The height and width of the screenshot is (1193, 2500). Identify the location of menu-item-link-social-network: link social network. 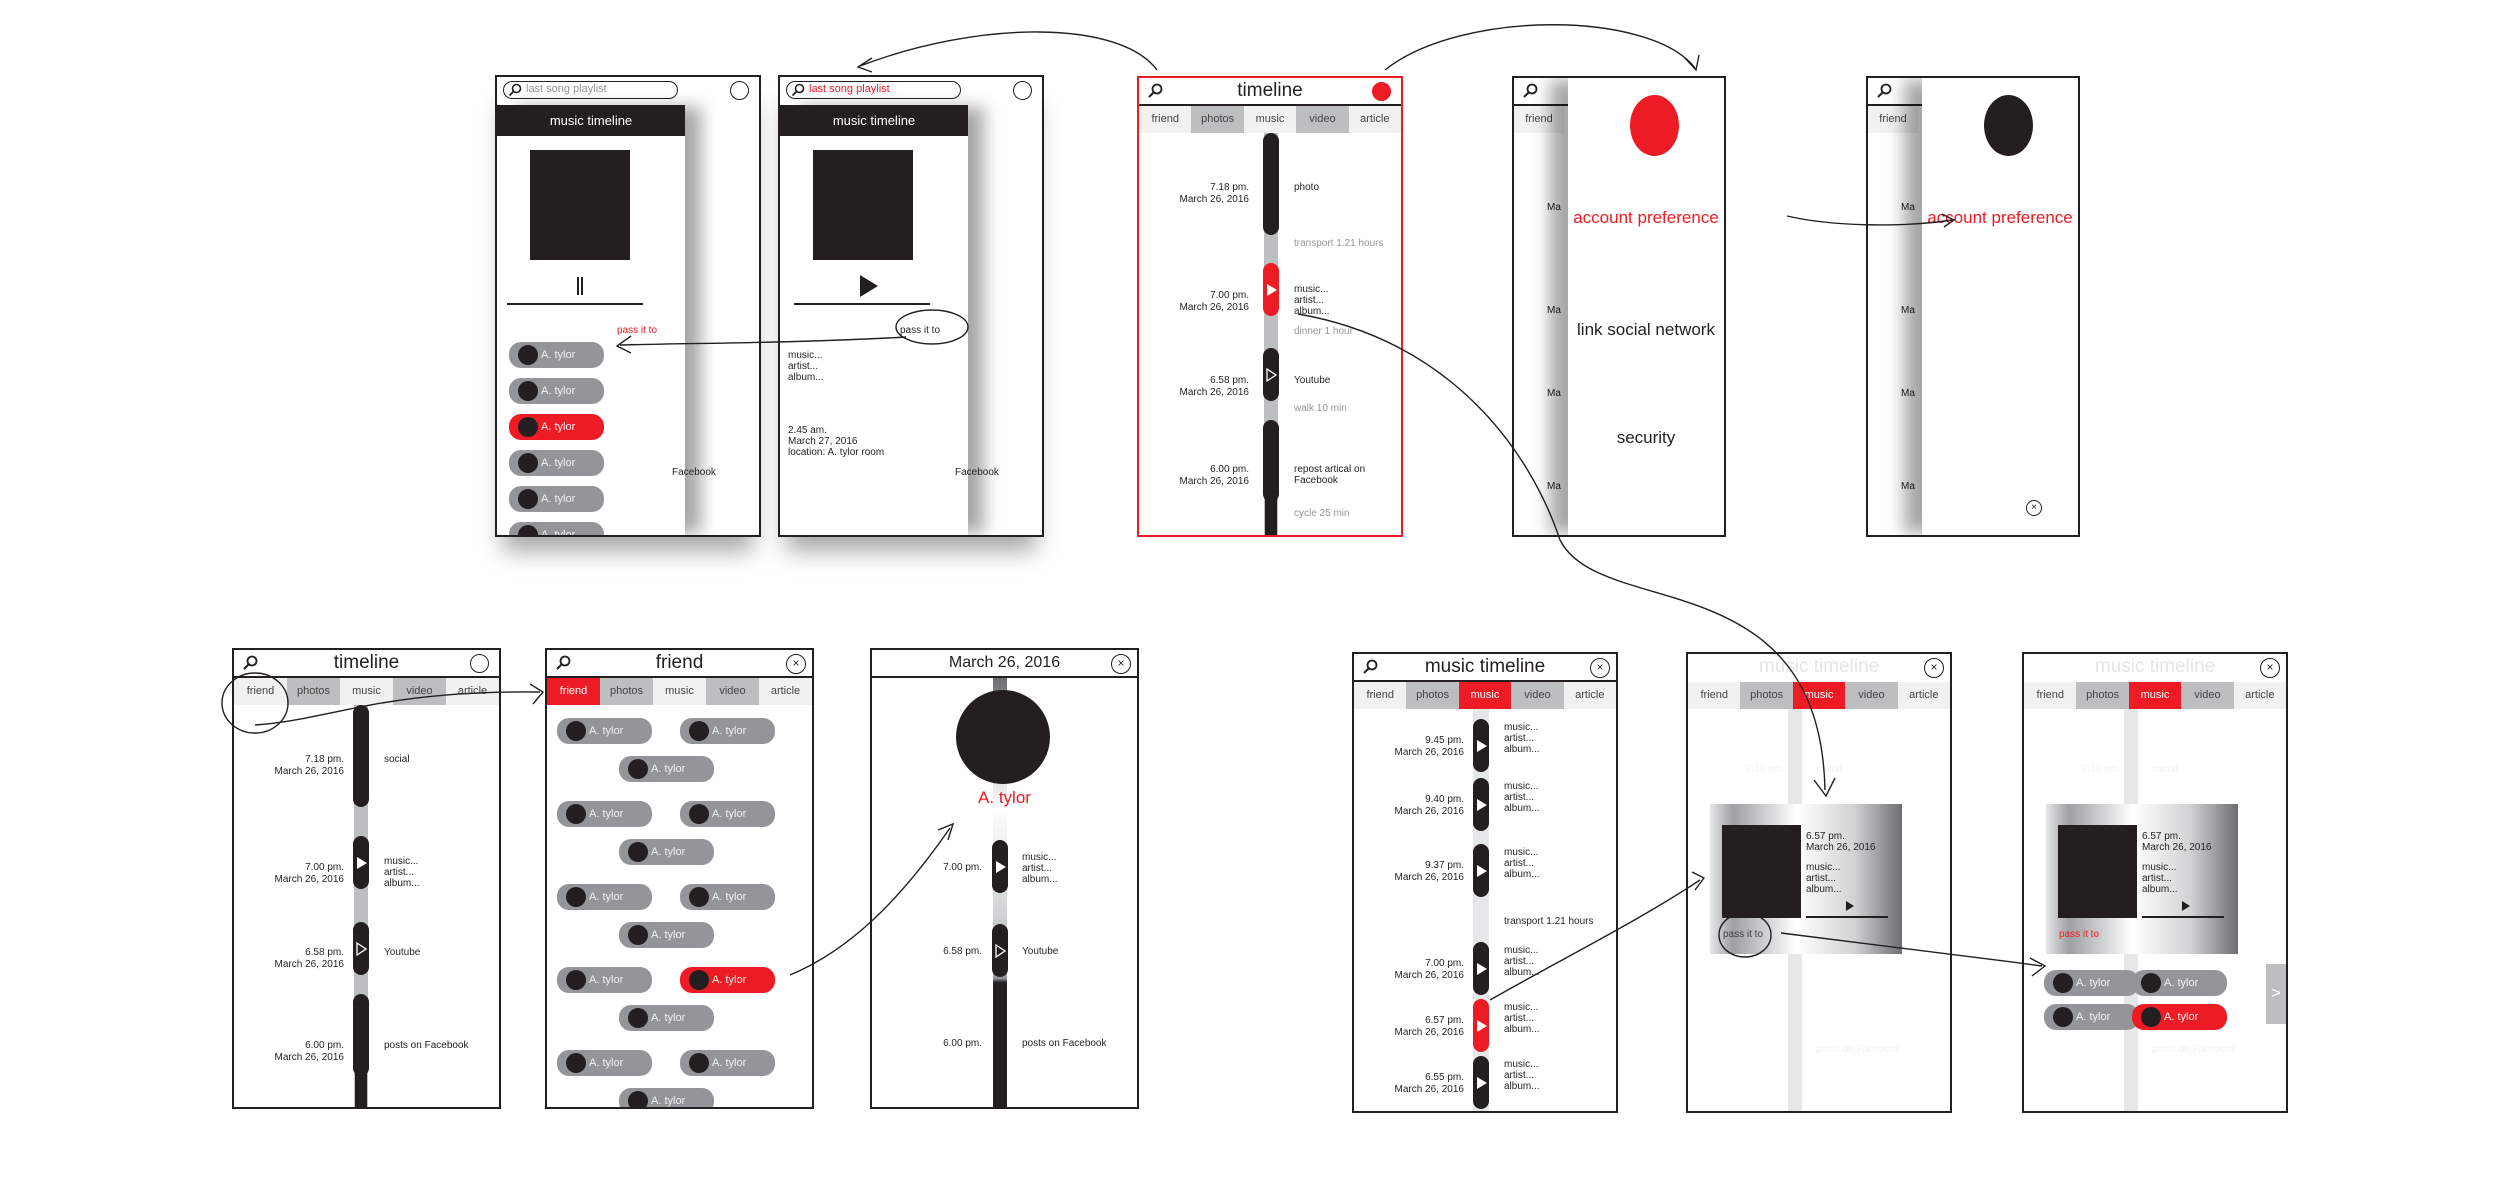
(1646, 330).